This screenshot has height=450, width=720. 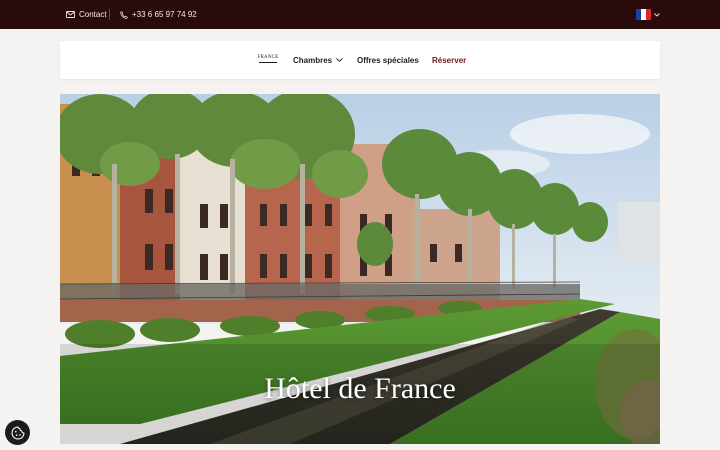 I want to click on cookie-settings-icon, so click(x=17, y=432).